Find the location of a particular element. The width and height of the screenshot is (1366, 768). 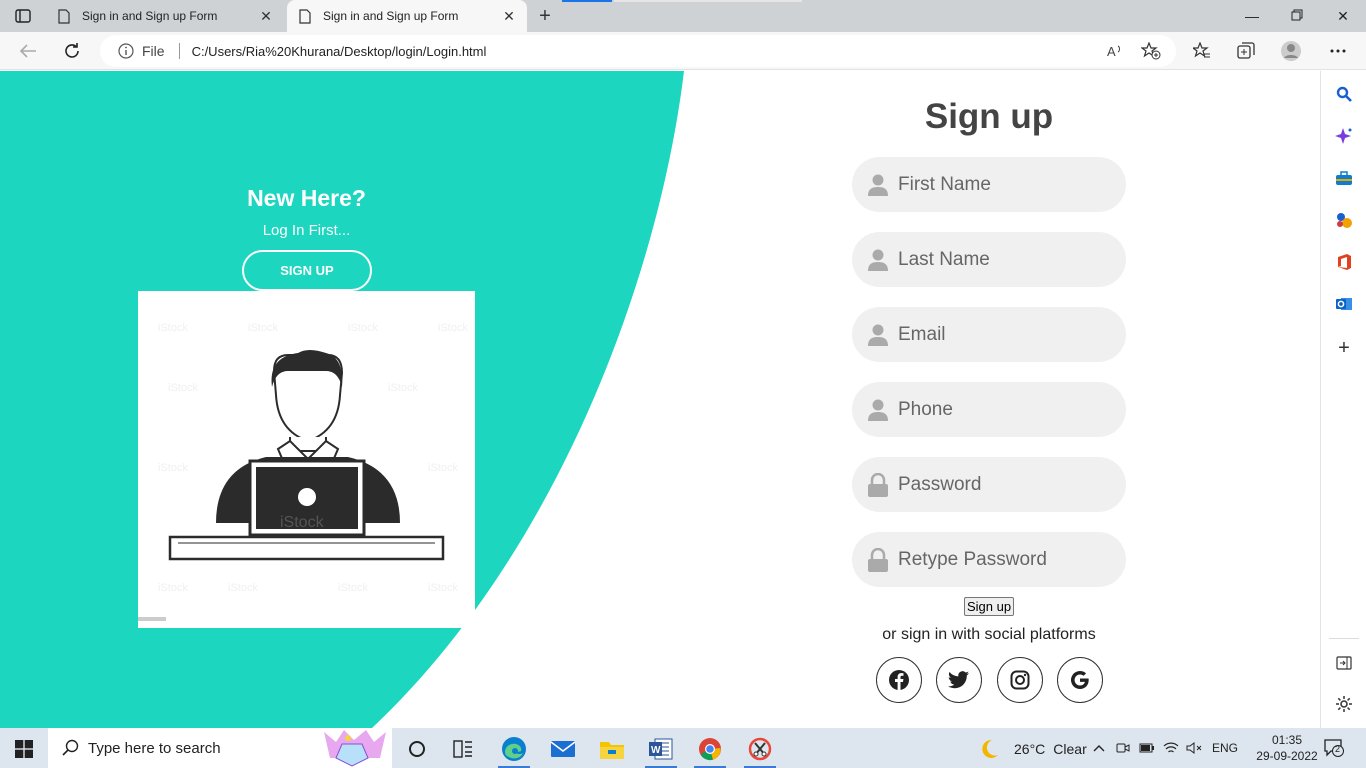

restore-icon is located at coordinates (1297, 16).